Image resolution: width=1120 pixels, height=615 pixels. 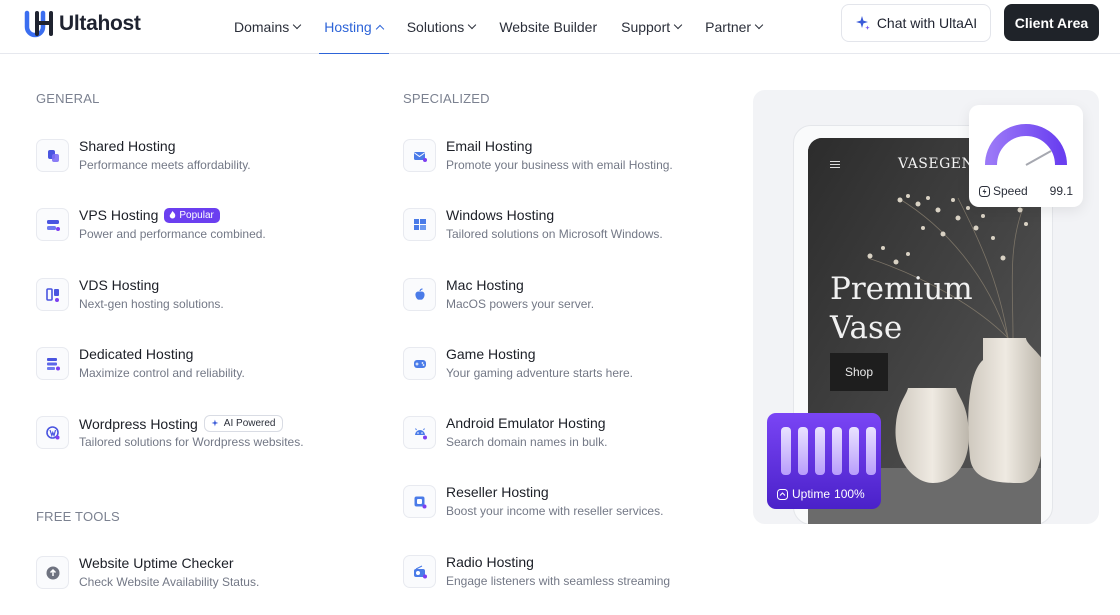 What do you see at coordinates (119, 285) in the screenshot?
I see `item-title: VDS Hosting` at bounding box center [119, 285].